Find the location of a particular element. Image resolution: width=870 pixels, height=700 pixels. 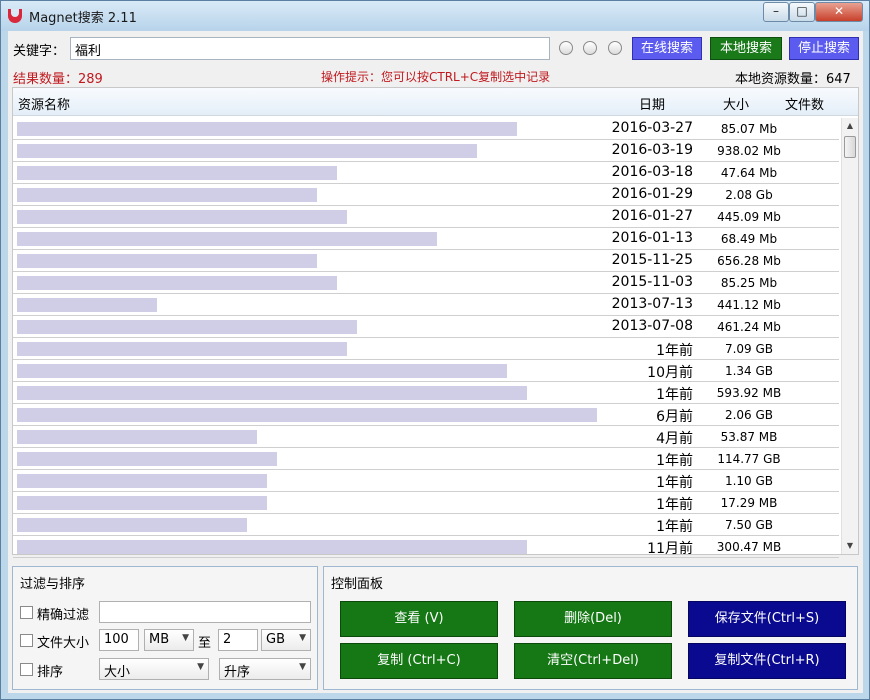

vertical-scrollbar: ▲ ▼ is located at coordinates (849, 336).